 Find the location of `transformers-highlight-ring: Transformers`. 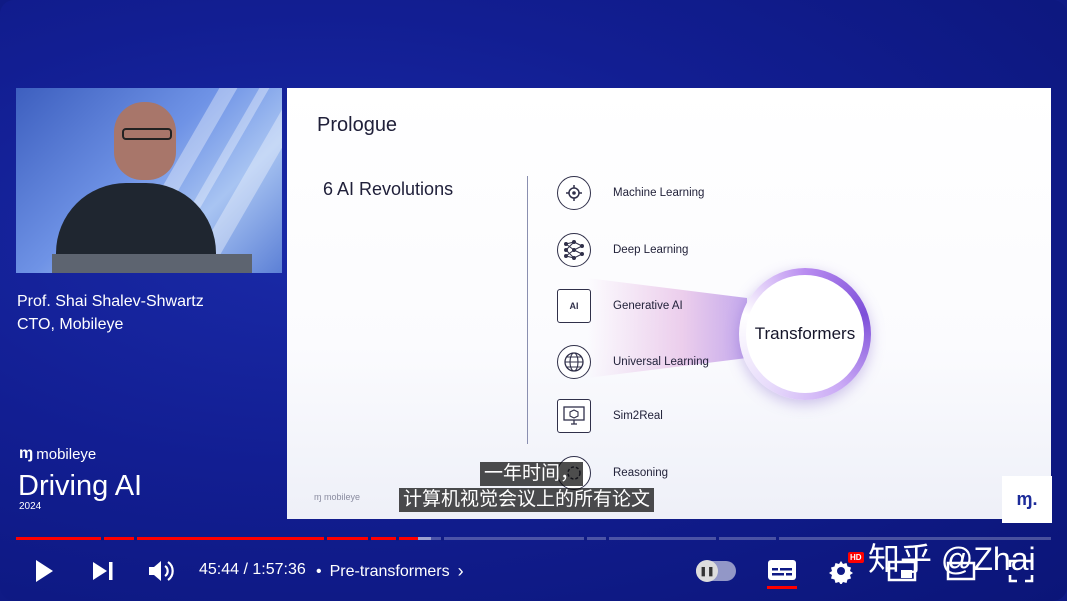

transformers-highlight-ring: Transformers is located at coordinates (805, 334).